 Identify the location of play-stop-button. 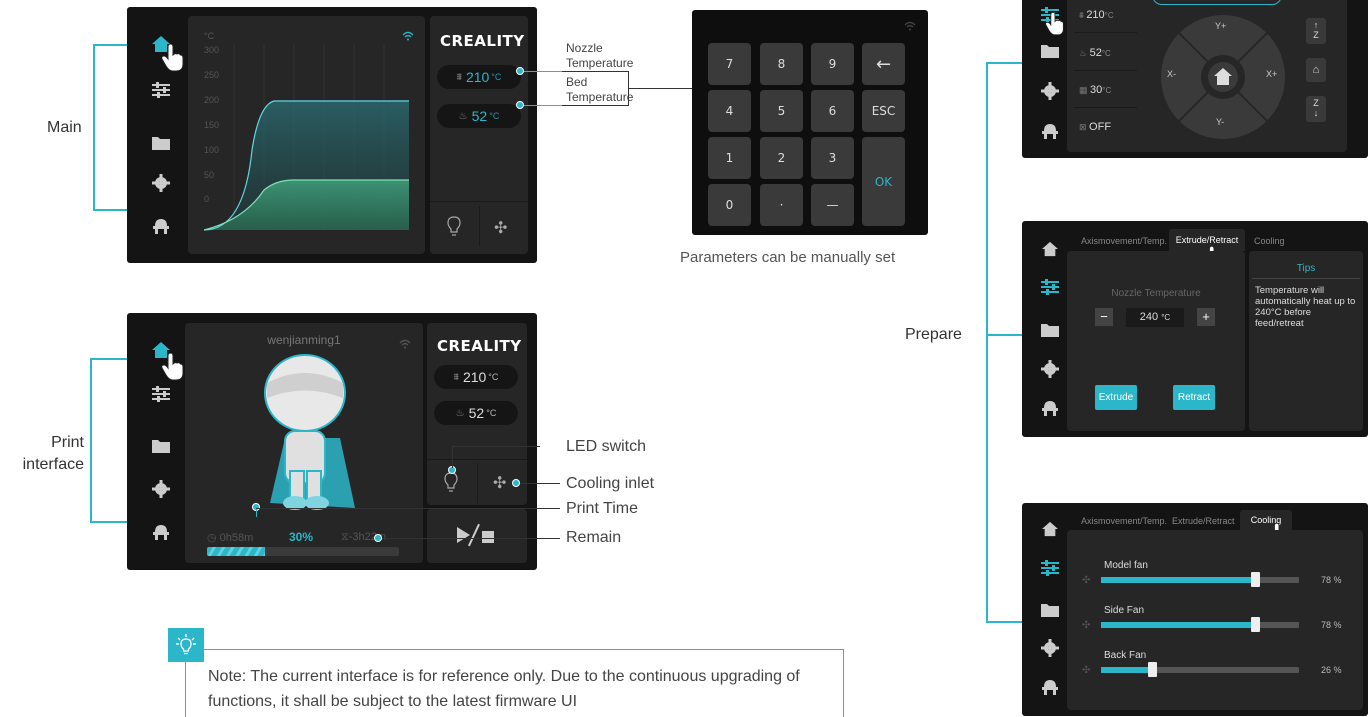
(477, 536).